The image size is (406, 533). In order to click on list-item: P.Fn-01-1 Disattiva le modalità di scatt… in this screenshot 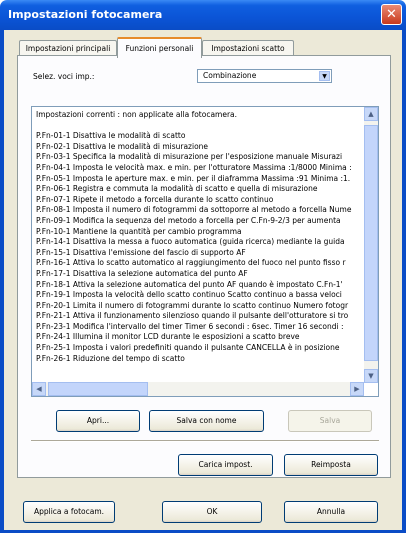, I will do `click(111, 136)`.